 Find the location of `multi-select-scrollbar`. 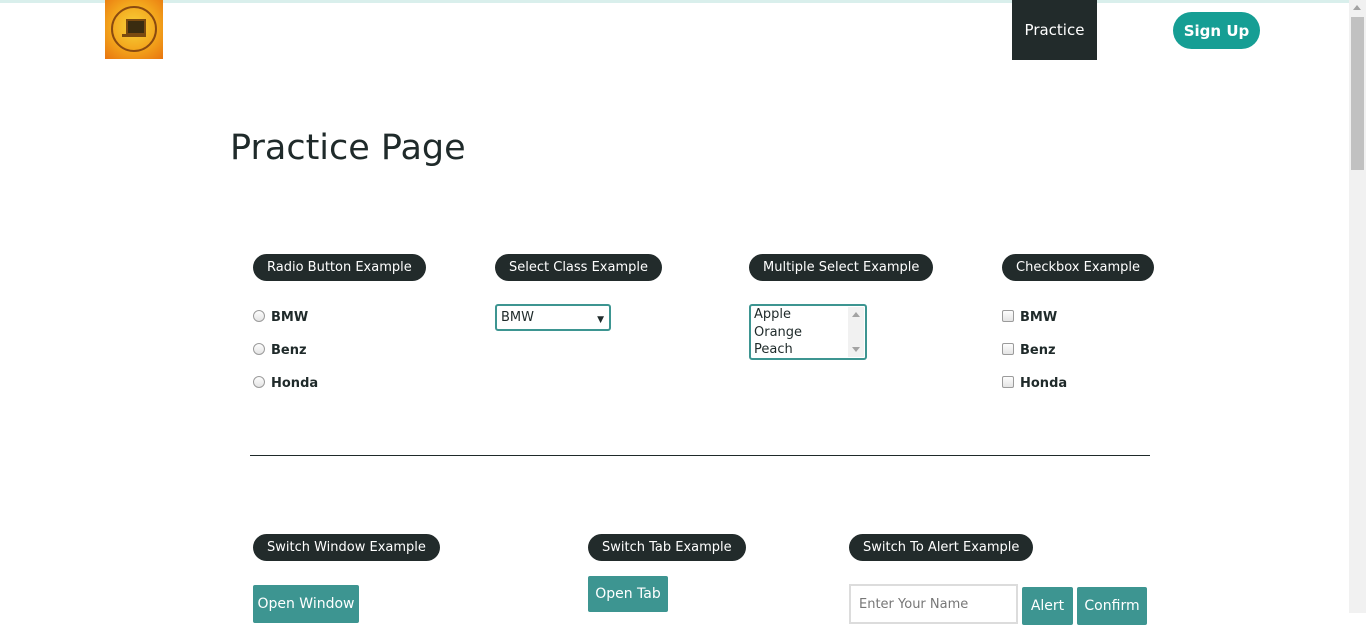

multi-select-scrollbar is located at coordinates (856, 332).